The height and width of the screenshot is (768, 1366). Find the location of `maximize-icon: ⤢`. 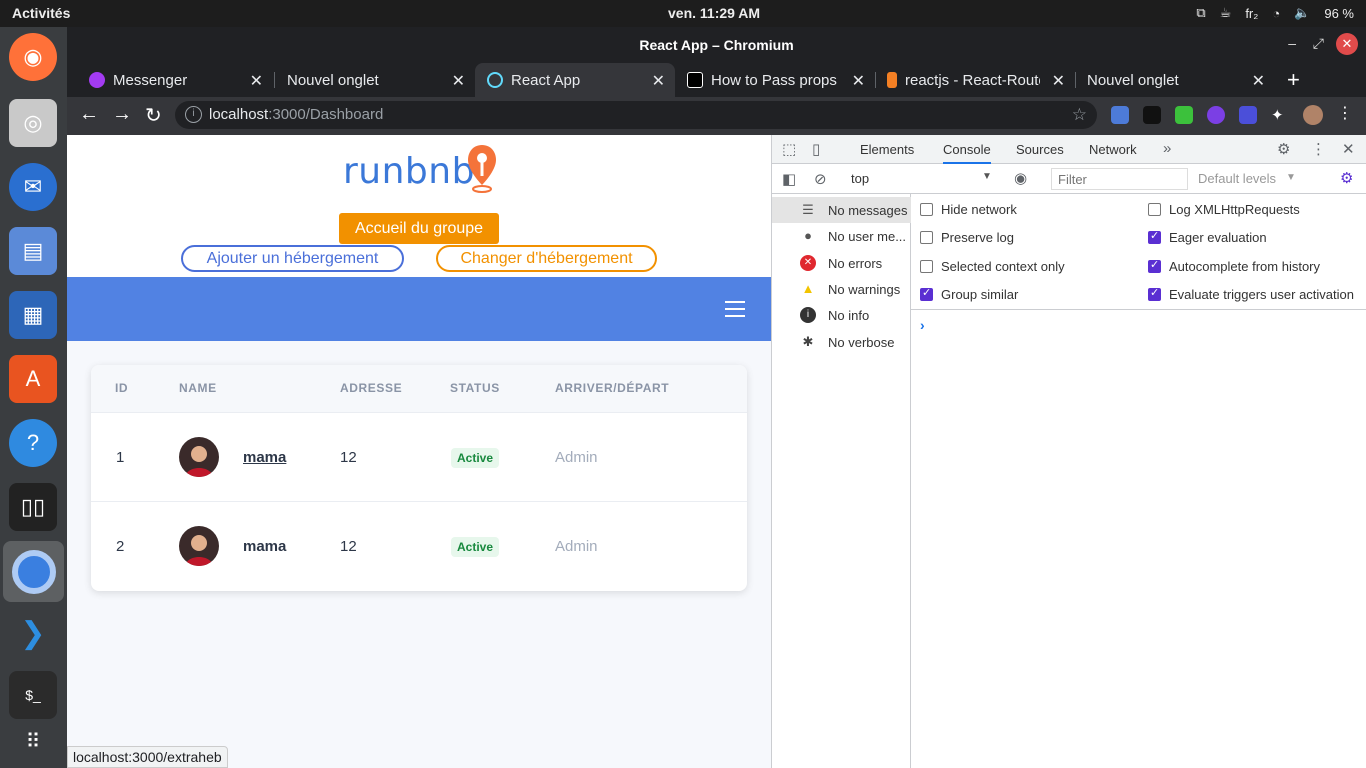

maximize-icon: ⤢ is located at coordinates (1318, 43).